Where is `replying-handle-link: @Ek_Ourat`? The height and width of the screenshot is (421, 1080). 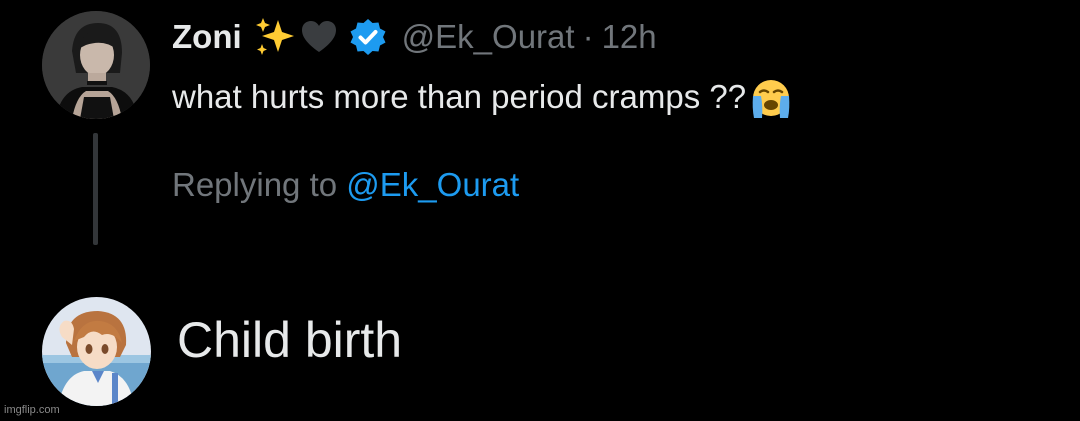
replying-handle-link: @Ek_Ourat is located at coordinates (432, 184).